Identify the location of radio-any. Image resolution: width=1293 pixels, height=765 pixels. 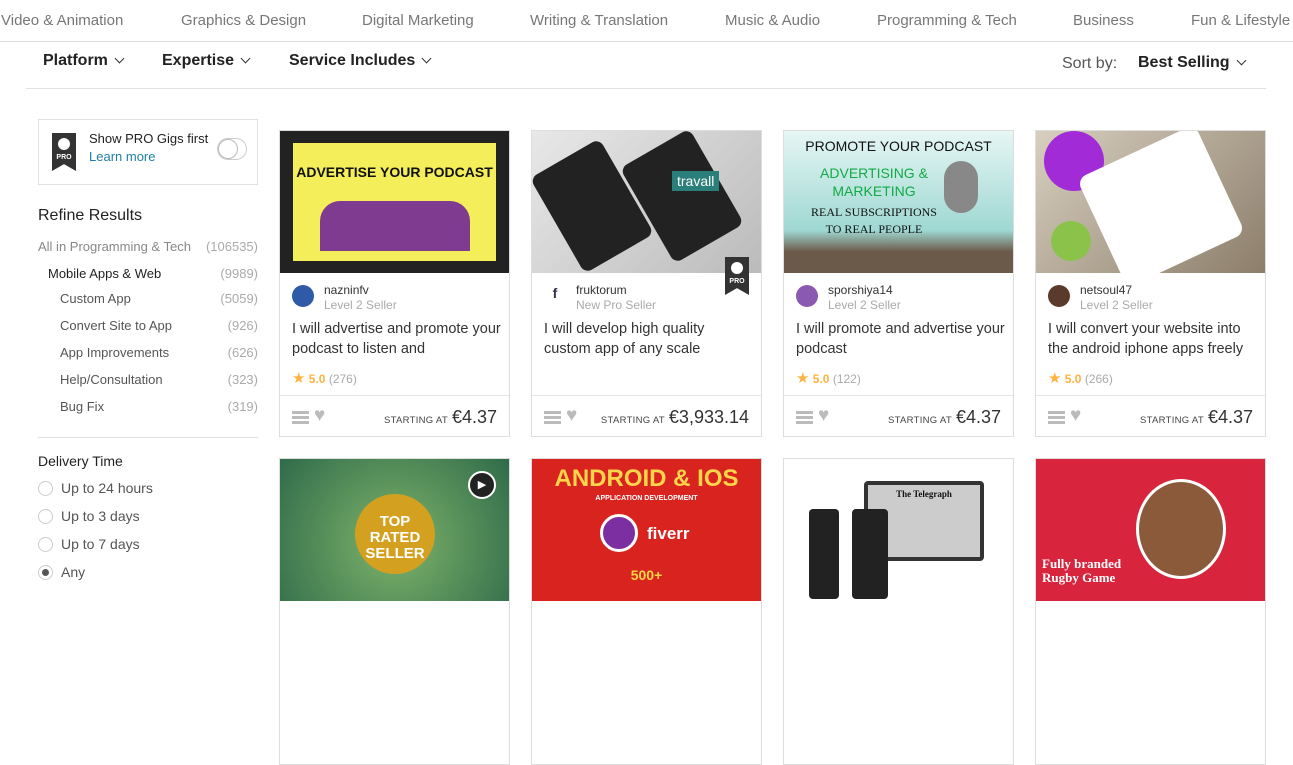
(45, 572).